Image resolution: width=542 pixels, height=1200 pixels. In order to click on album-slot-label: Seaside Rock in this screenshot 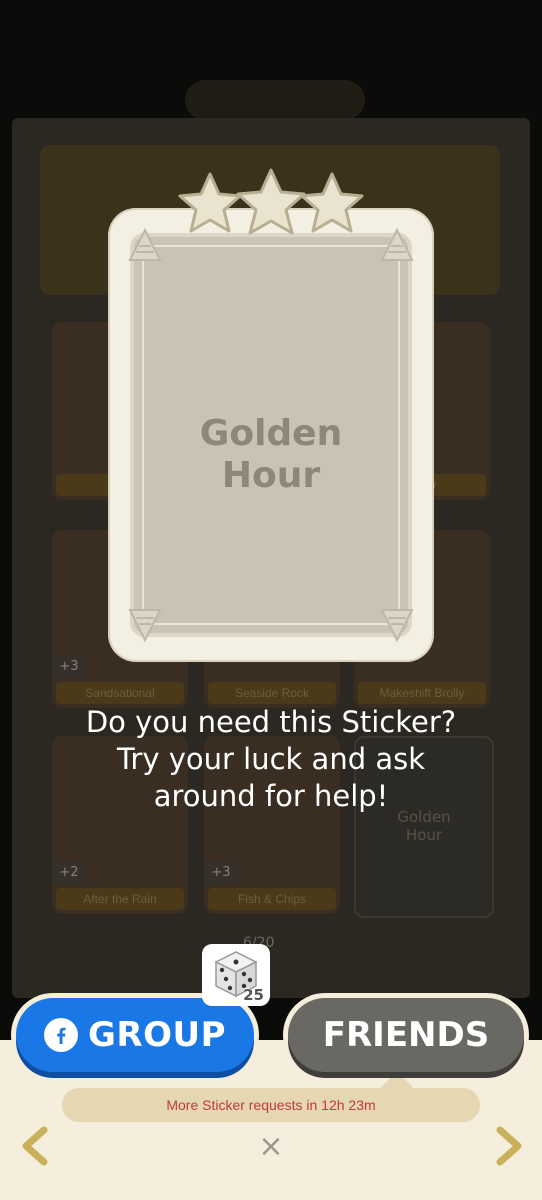, I will do `click(272, 693)`.